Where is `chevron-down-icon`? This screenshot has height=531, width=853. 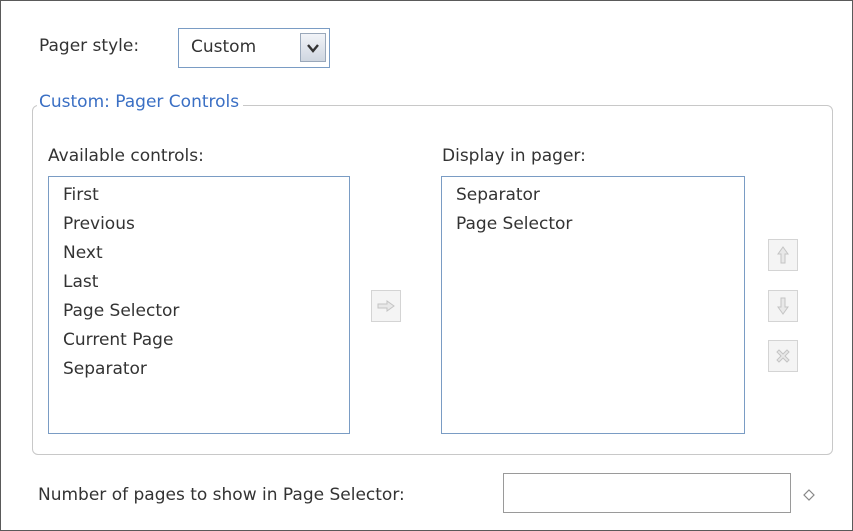 chevron-down-icon is located at coordinates (313, 47).